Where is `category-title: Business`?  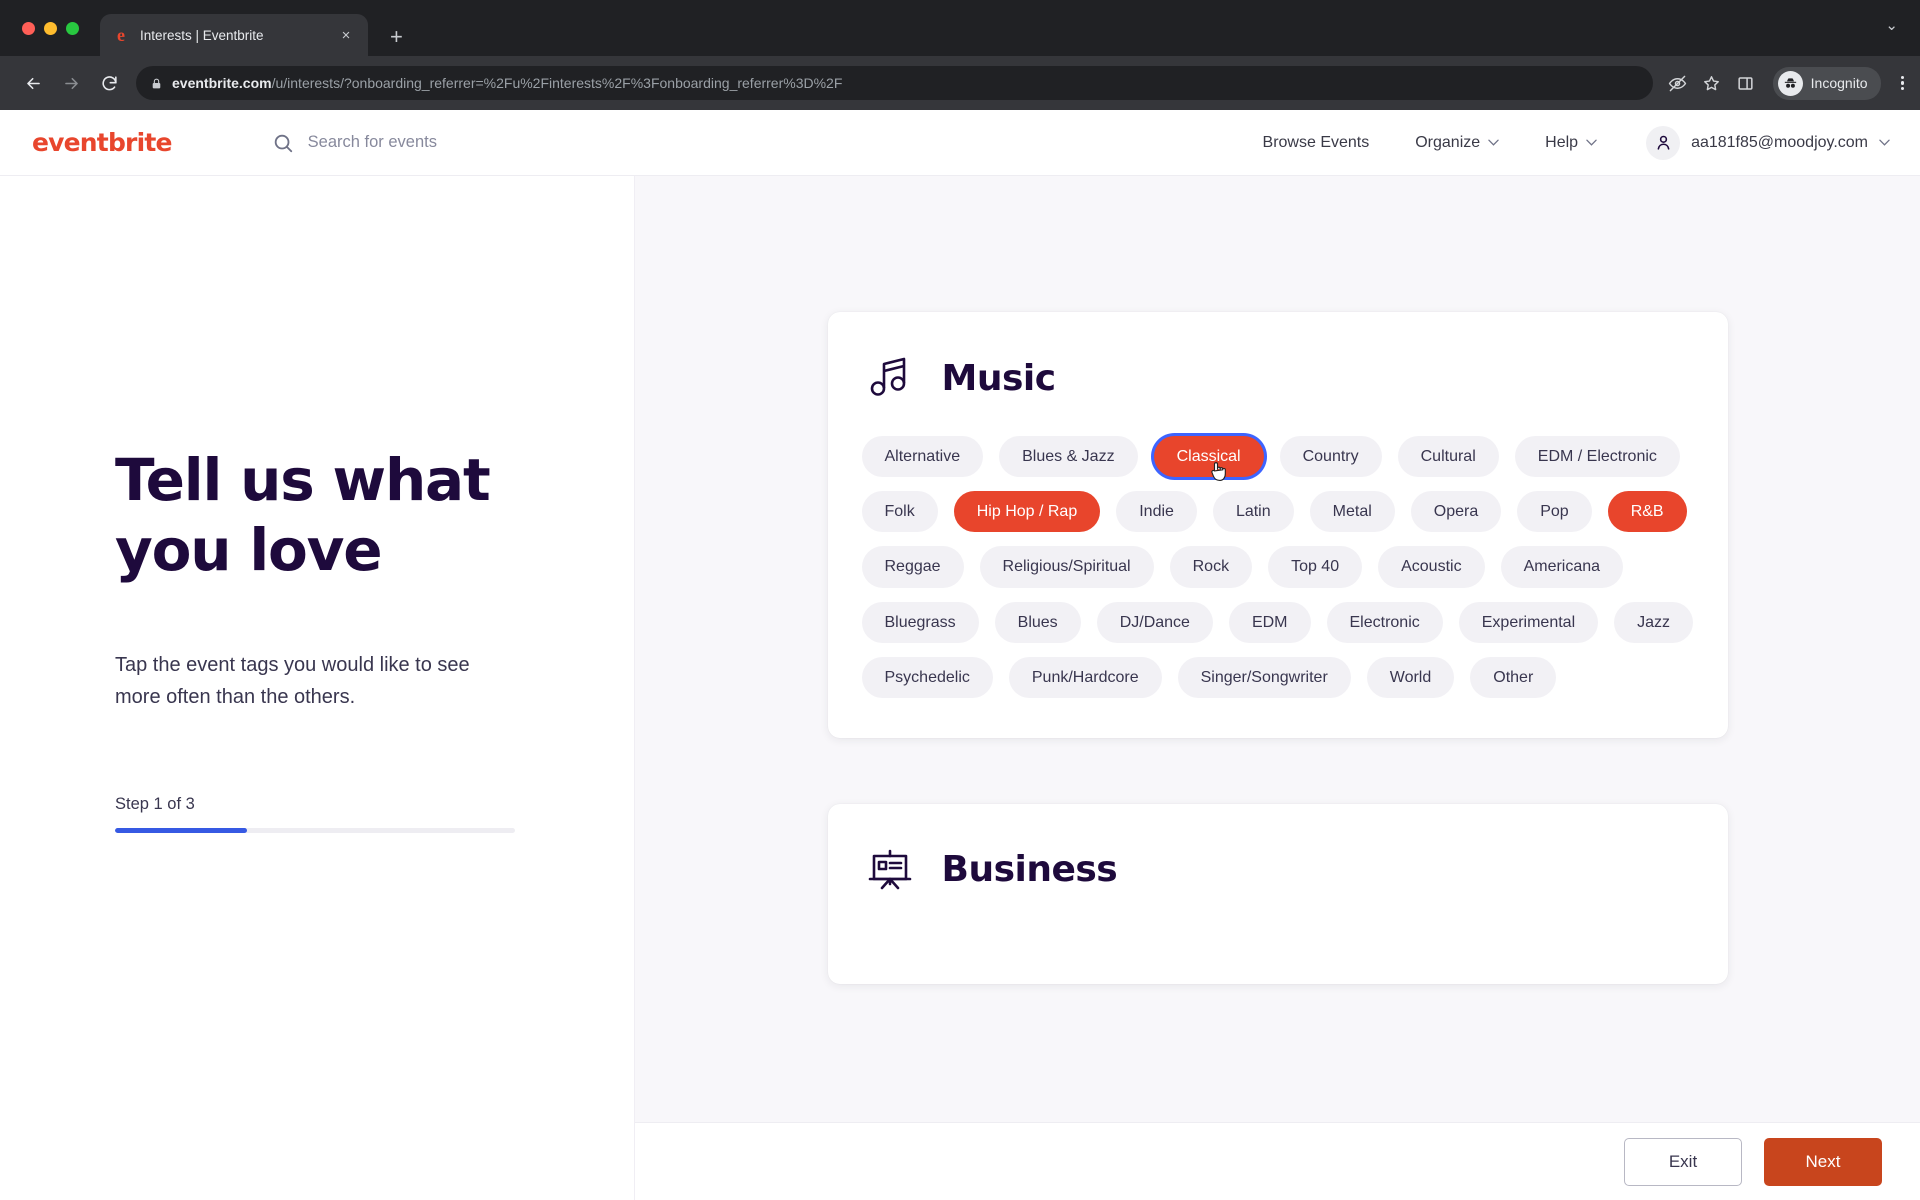
category-title: Business is located at coordinates (1029, 870).